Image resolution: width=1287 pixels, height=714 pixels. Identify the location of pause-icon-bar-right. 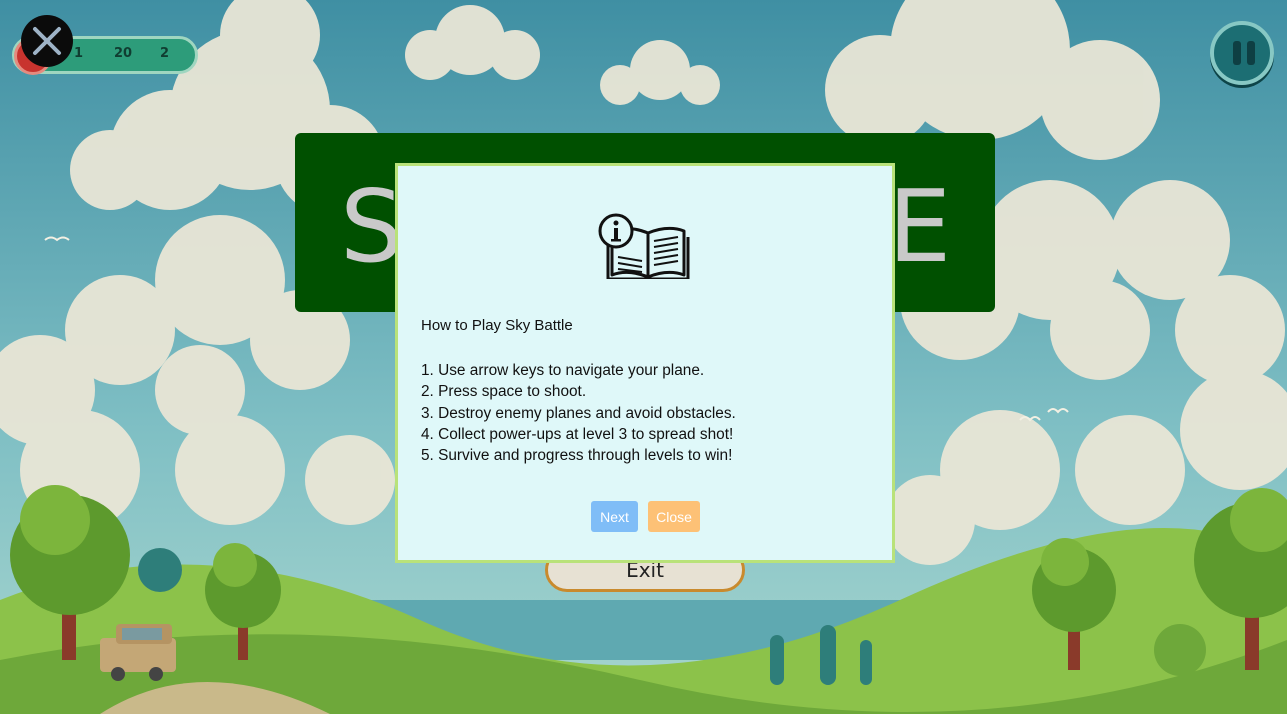
(1251, 53).